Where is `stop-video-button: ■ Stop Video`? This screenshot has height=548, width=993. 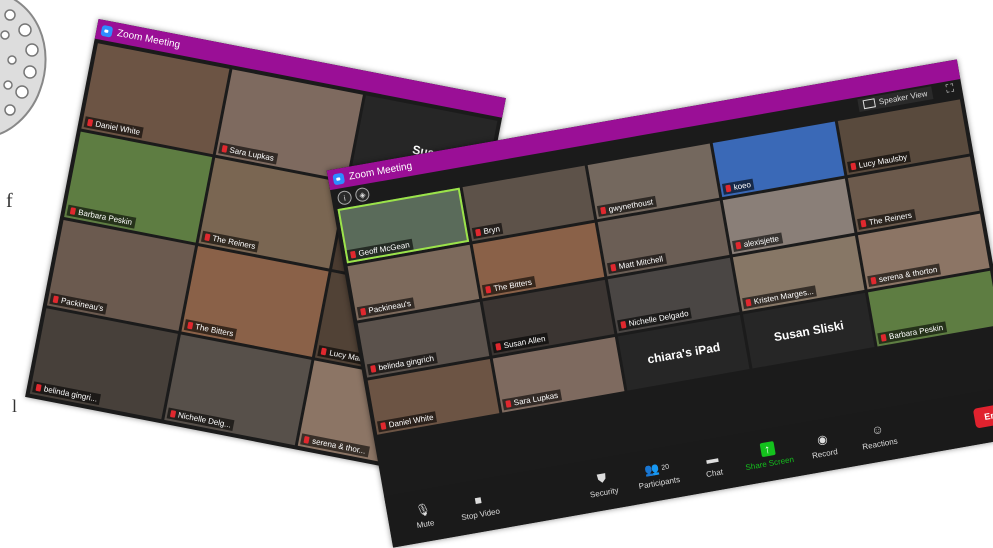 stop-video-button: ■ Stop Video is located at coordinates (479, 505).